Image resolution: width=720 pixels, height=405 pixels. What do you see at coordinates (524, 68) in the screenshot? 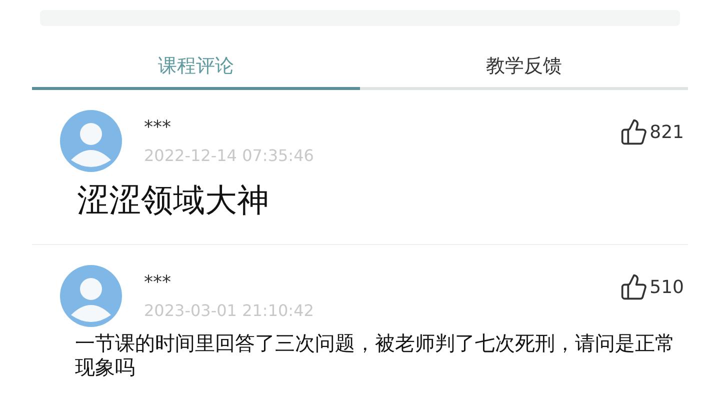
I see `tab: 教学反馈` at bounding box center [524, 68].